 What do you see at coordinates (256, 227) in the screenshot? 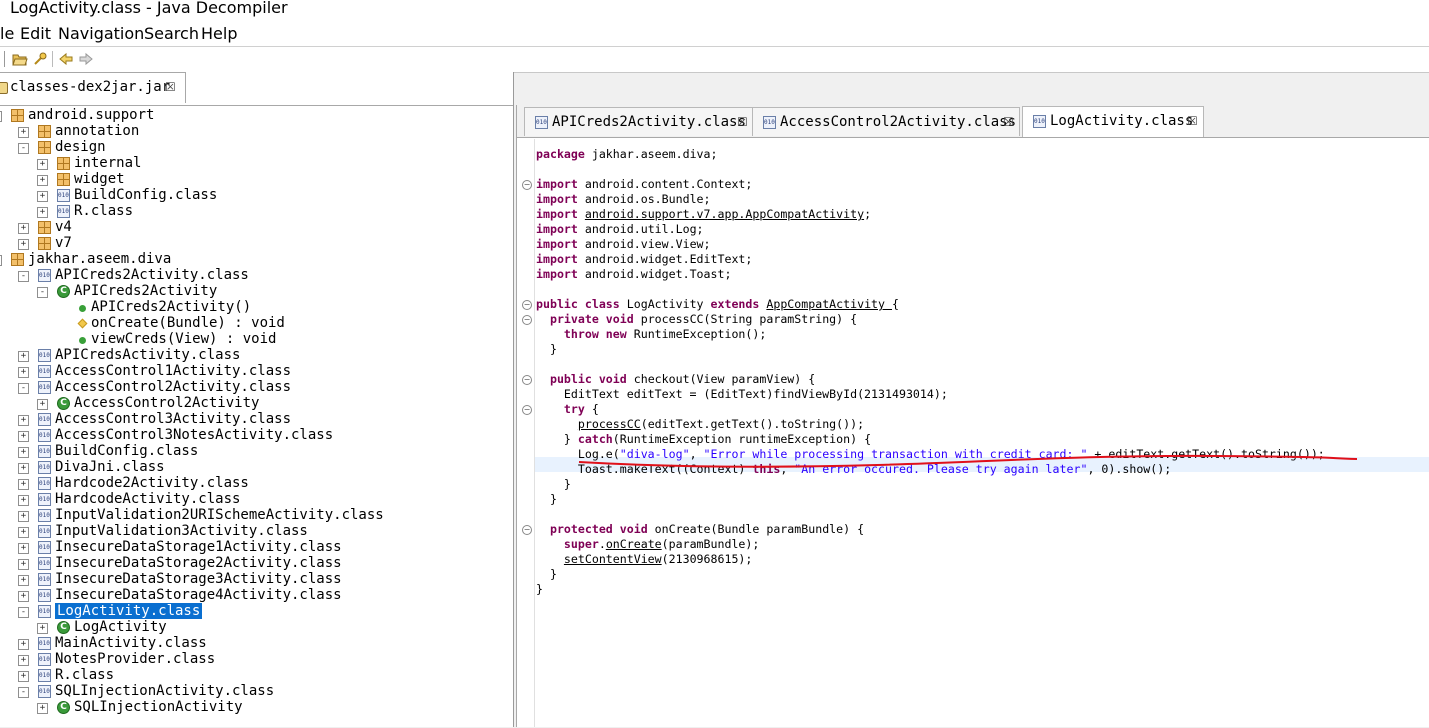
I see `tree-row: + v4` at bounding box center [256, 227].